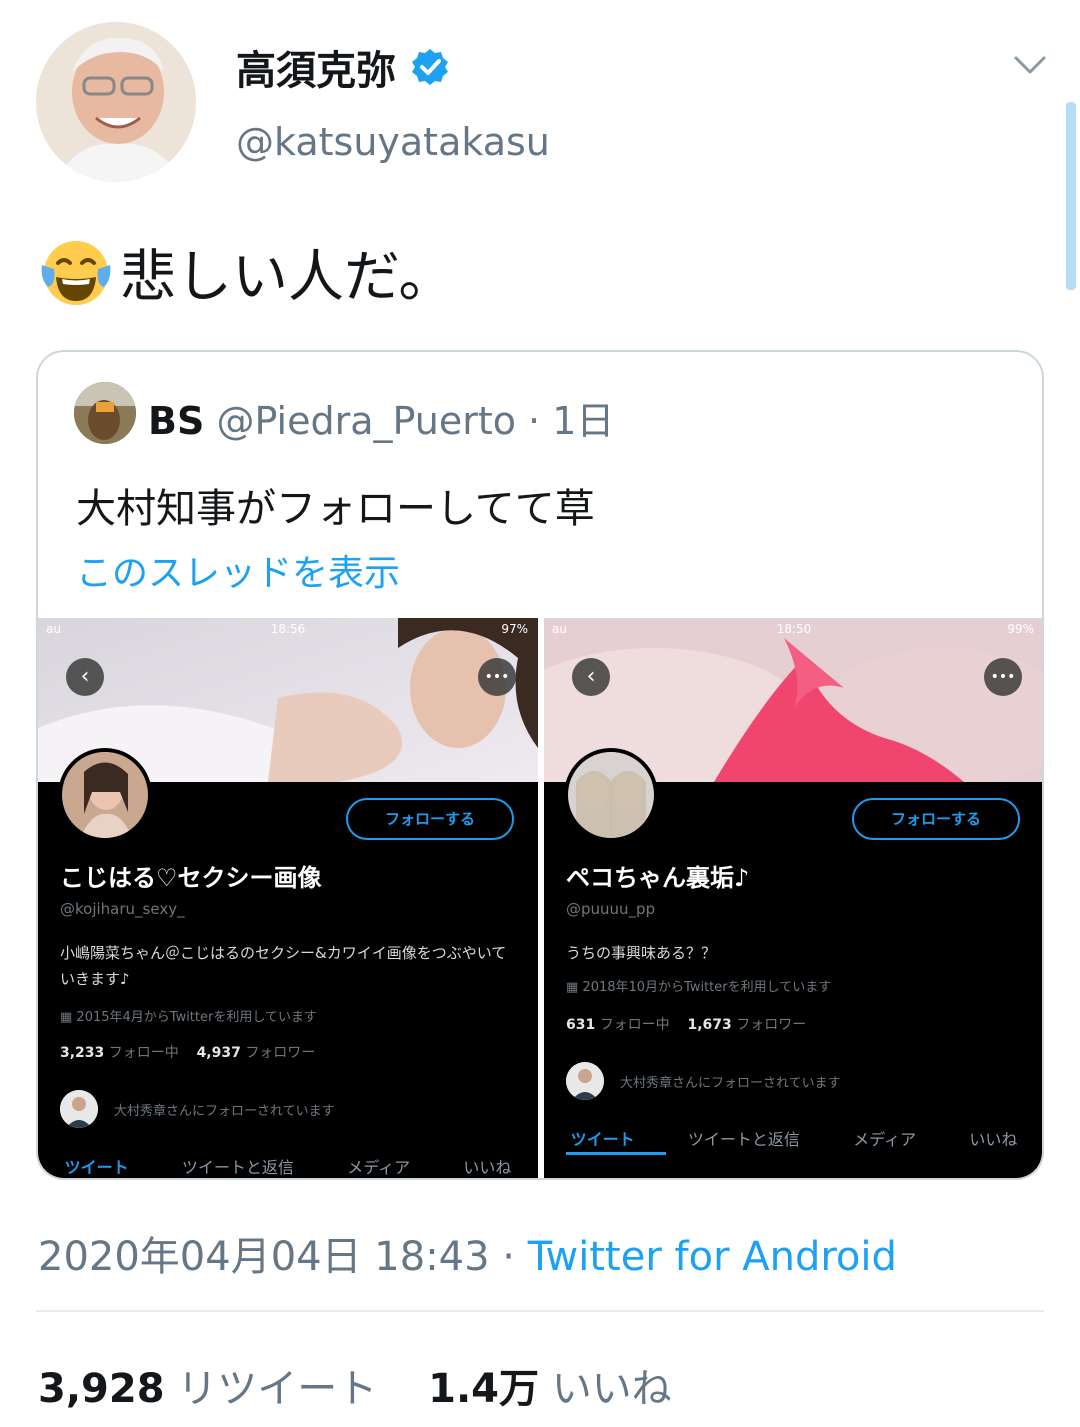 The height and width of the screenshot is (1427, 1080). Describe the element at coordinates (82, 1053) in the screenshot. I see `following-count: 3,233` at that location.